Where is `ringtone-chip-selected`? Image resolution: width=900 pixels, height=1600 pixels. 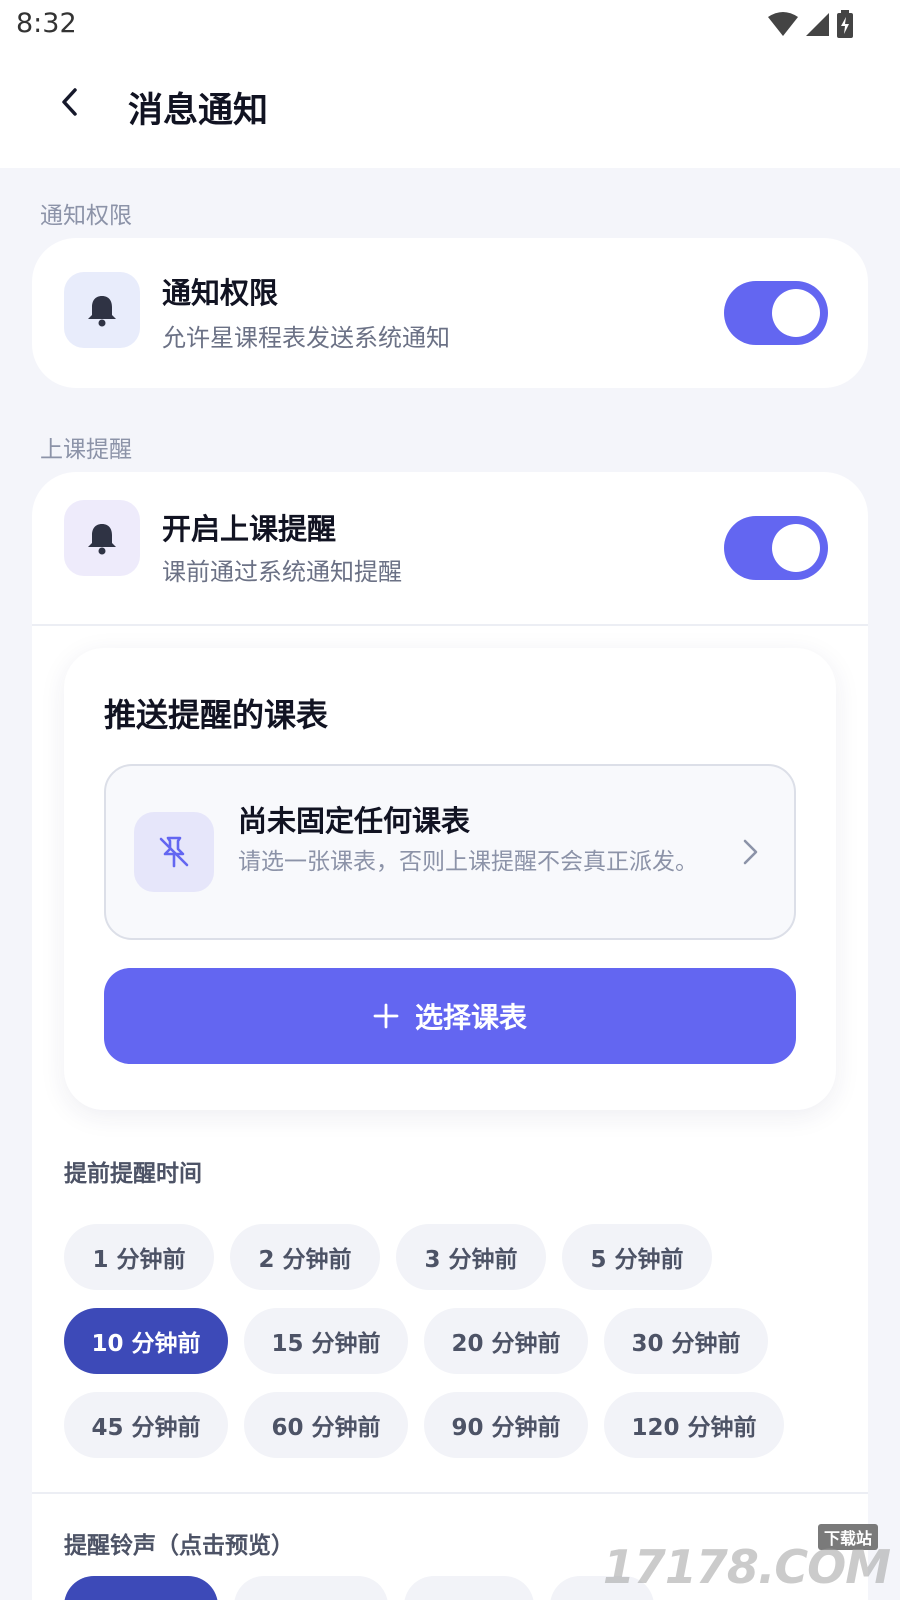 ringtone-chip-selected is located at coordinates (141, 1588).